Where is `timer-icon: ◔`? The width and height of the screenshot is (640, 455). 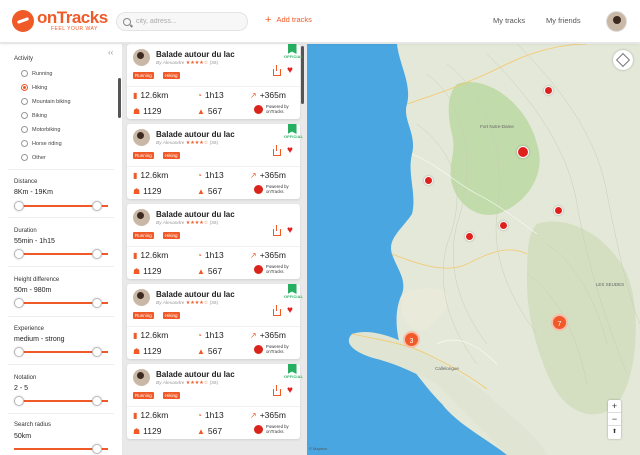
timer-icon: ◔ is located at coordinates (199, 95).